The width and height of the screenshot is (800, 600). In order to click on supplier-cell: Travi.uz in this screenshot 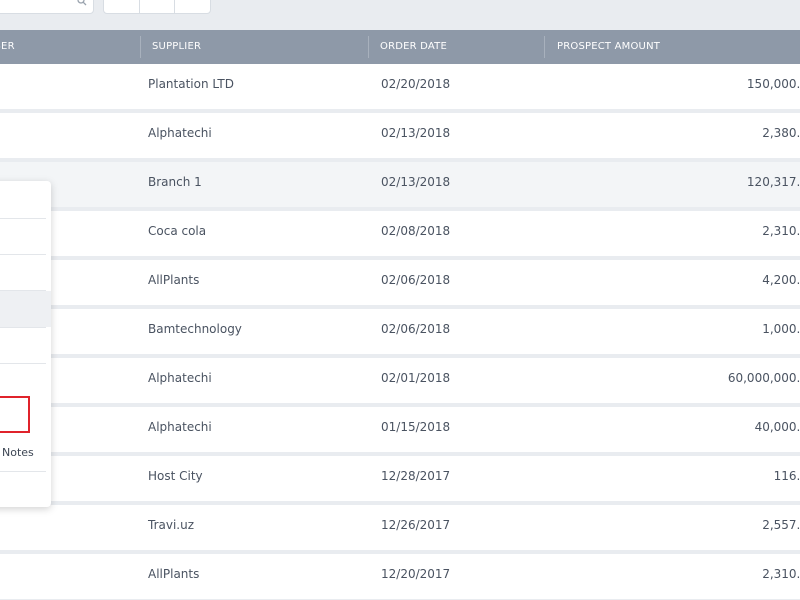, I will do `click(171, 525)`.